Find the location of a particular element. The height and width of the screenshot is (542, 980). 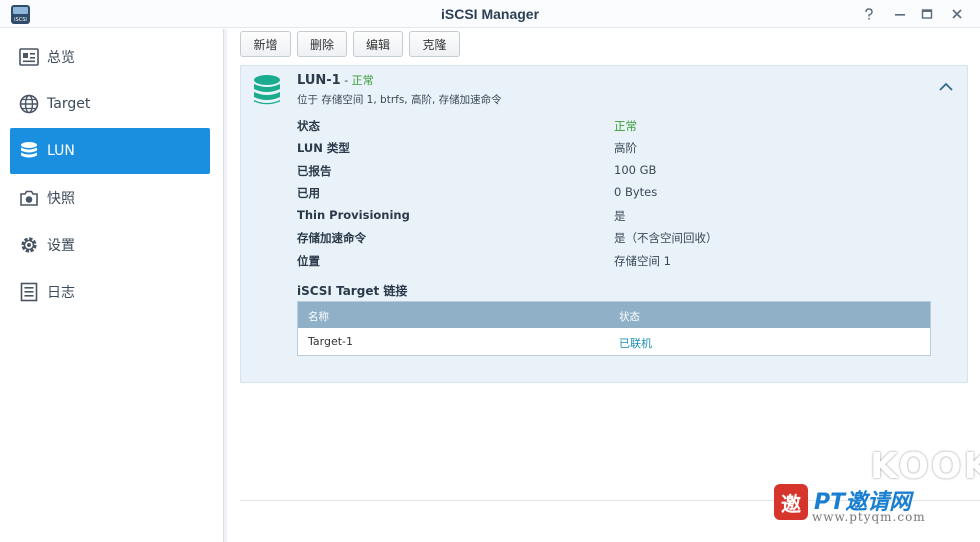

detail-value-lun-type: 高阶 is located at coordinates (625, 148).